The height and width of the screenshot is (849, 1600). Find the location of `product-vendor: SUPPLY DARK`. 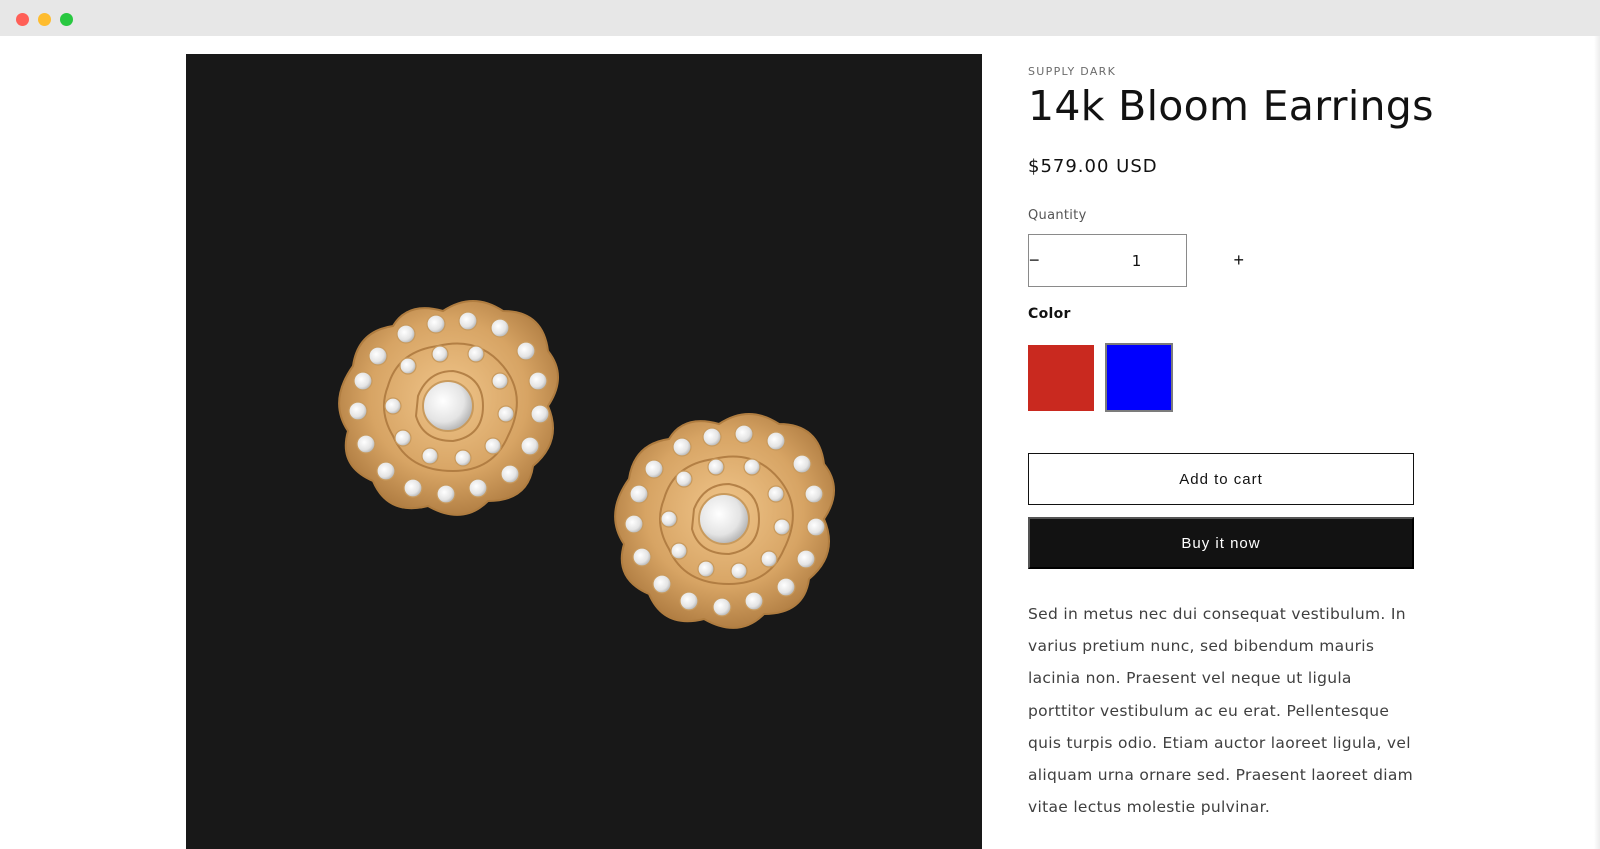

product-vendor: SUPPLY DARK is located at coordinates (1072, 71).